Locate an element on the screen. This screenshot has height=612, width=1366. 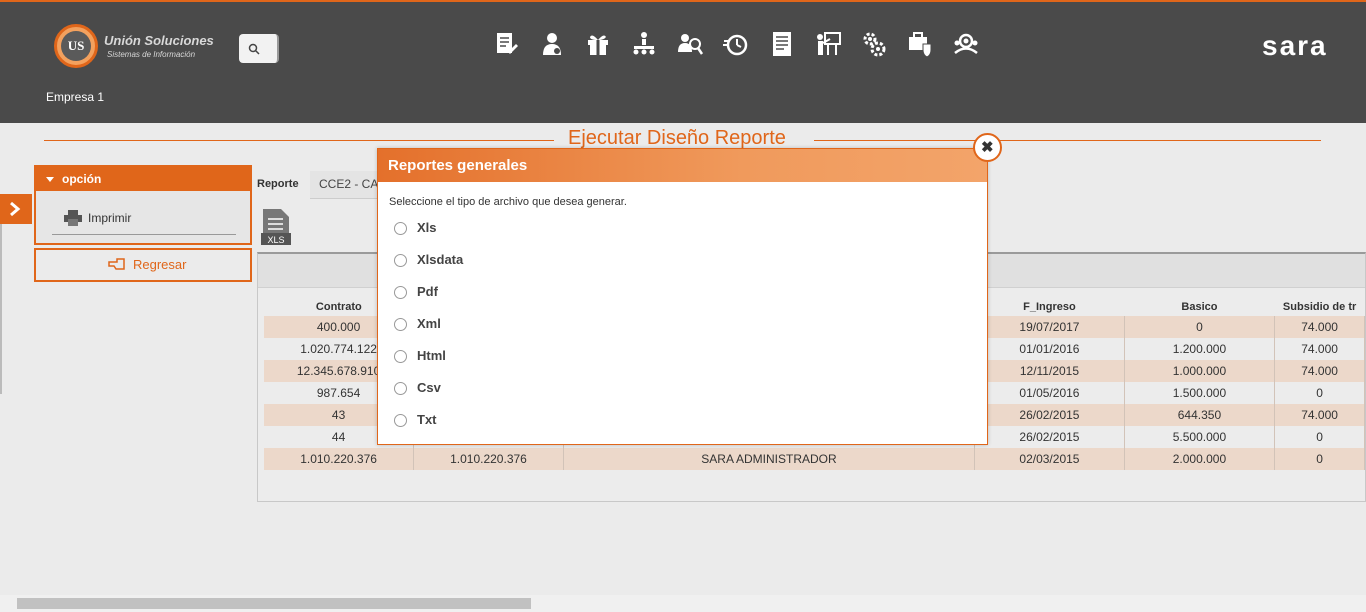
options-panel: opción Imprimir is located at coordinates (143, 205).